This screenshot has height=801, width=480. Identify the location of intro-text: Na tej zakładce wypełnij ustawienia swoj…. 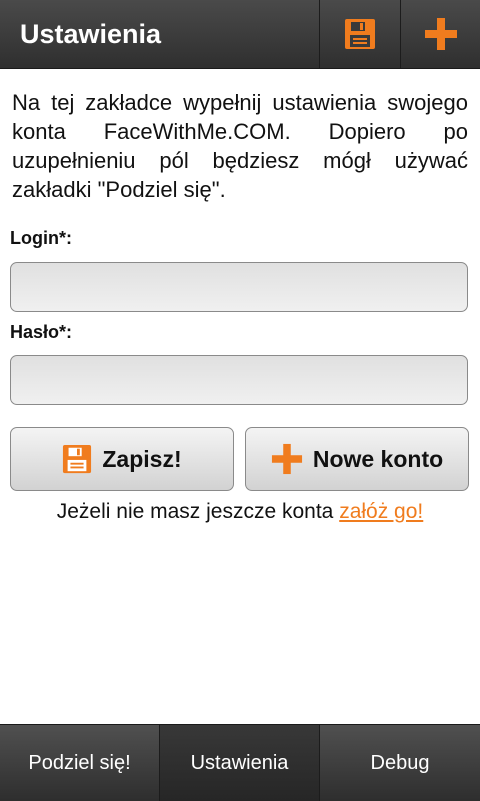
(240, 146).